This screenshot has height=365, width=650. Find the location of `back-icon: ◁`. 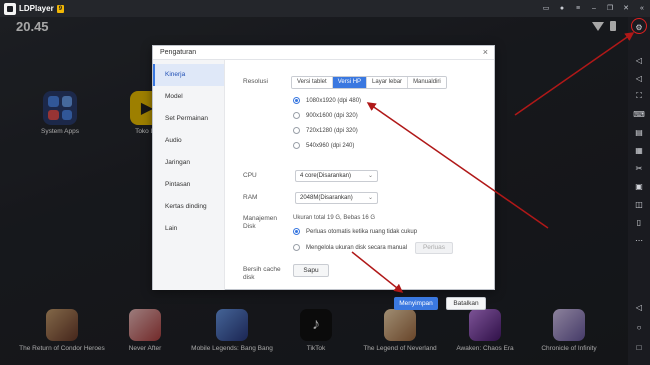

back-icon: ◁ is located at coordinates (639, 307).